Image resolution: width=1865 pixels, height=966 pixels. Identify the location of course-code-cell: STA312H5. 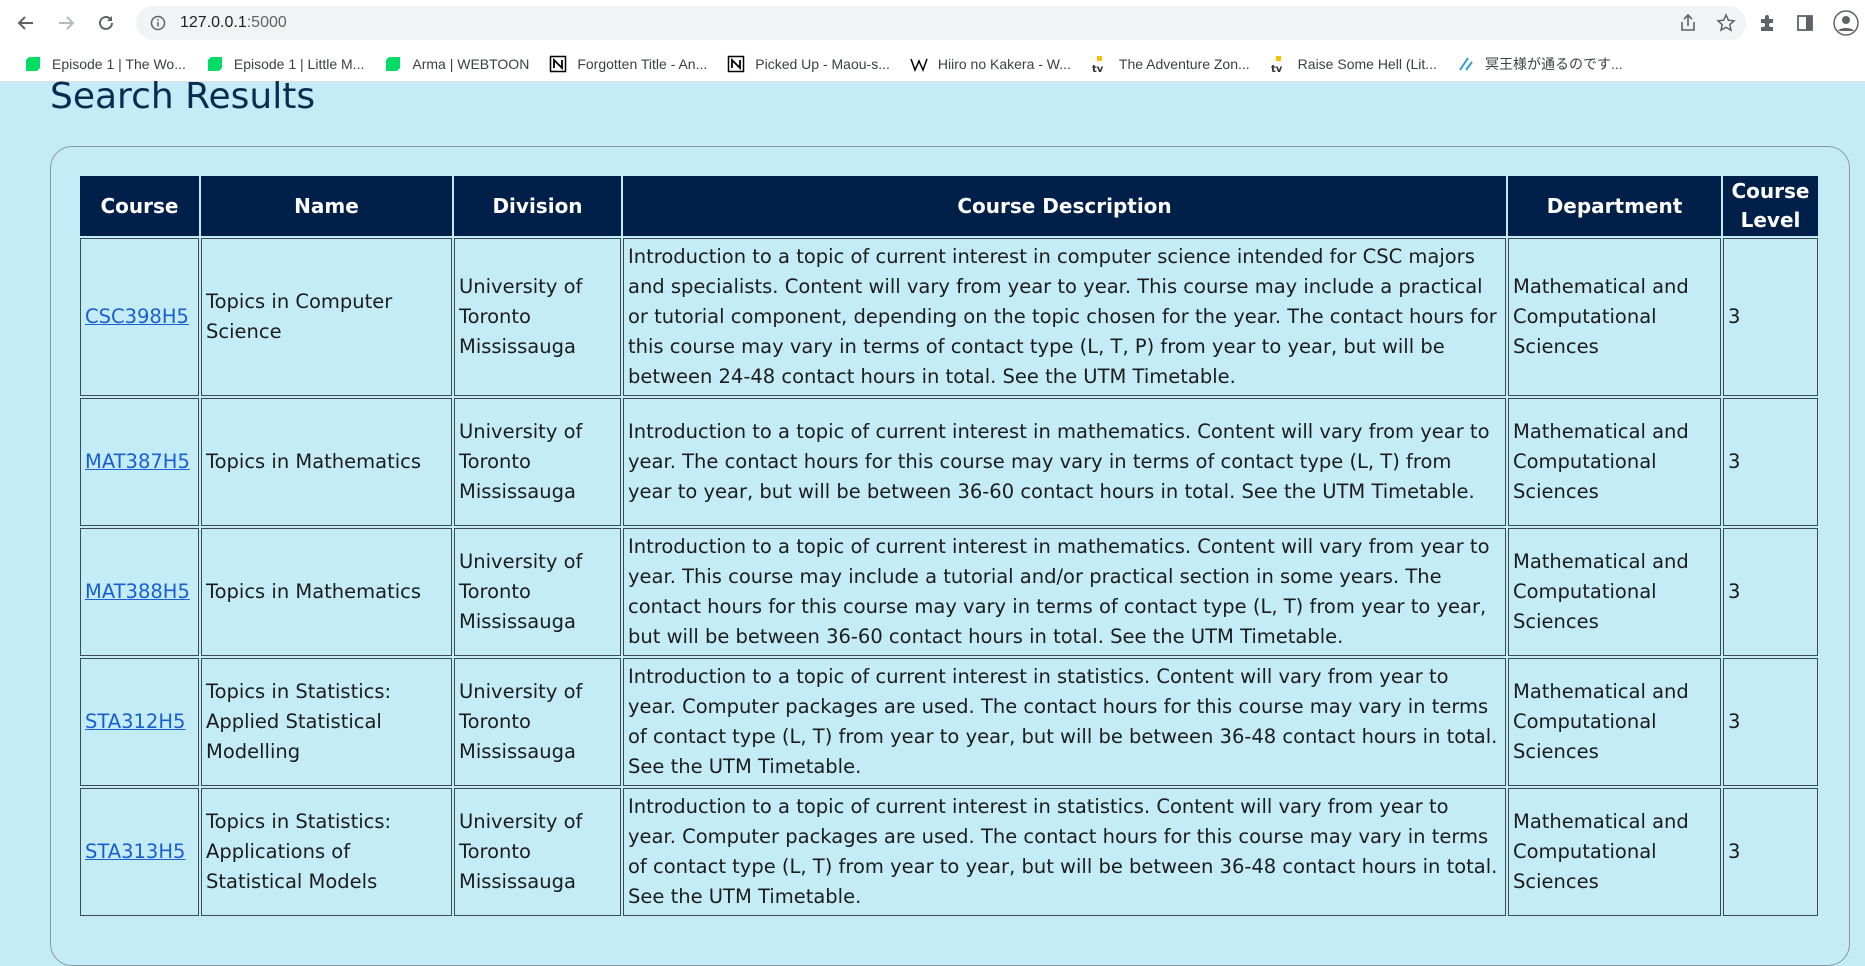
(139, 722).